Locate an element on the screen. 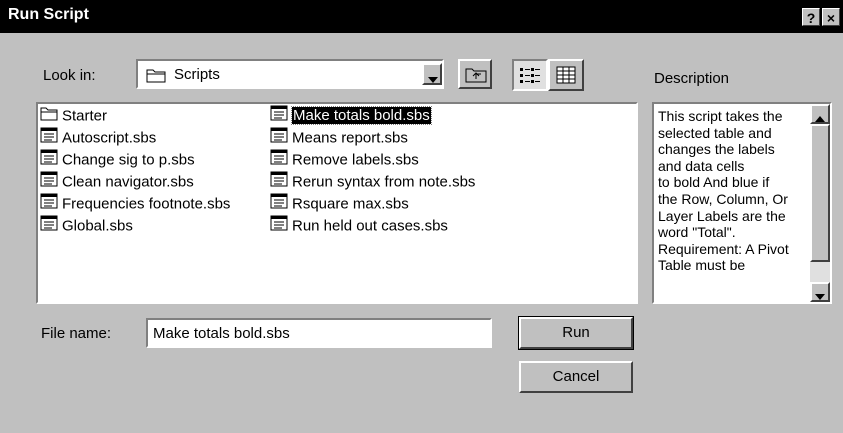 The width and height of the screenshot is (843, 433). file-name-label: File name: is located at coordinates (76, 333).